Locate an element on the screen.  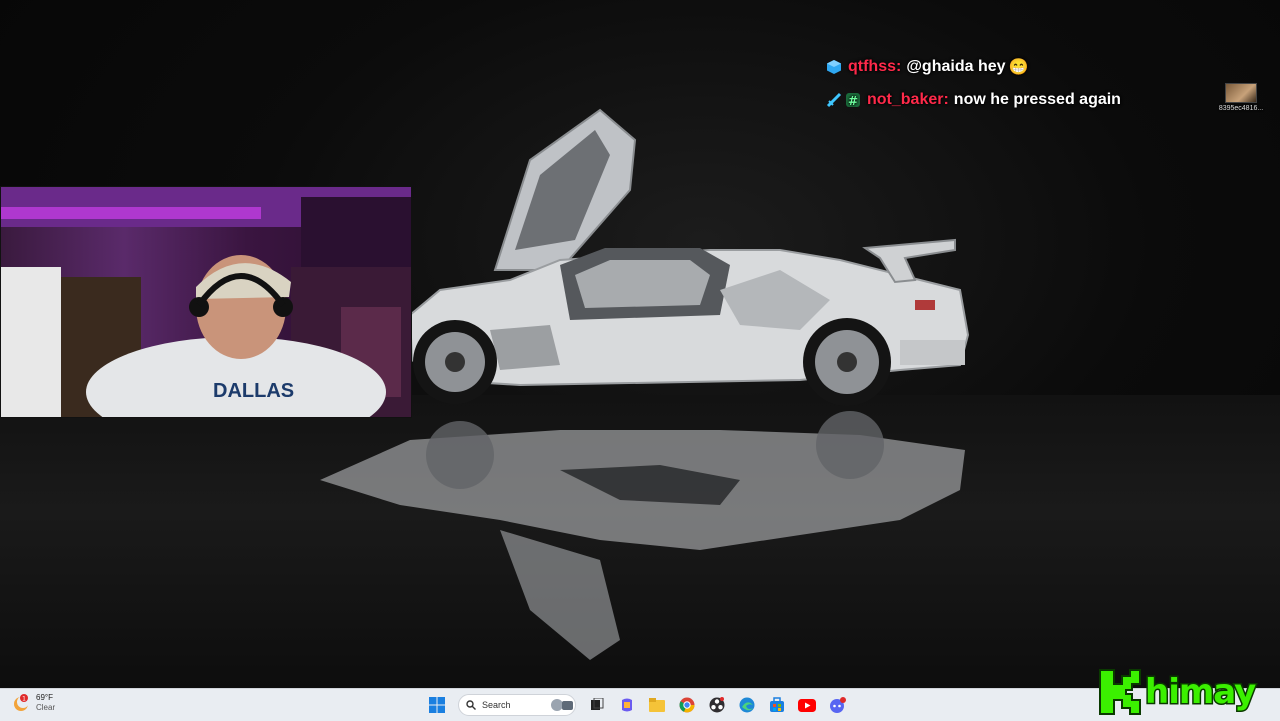
discord-icon is located at coordinates (837, 705).